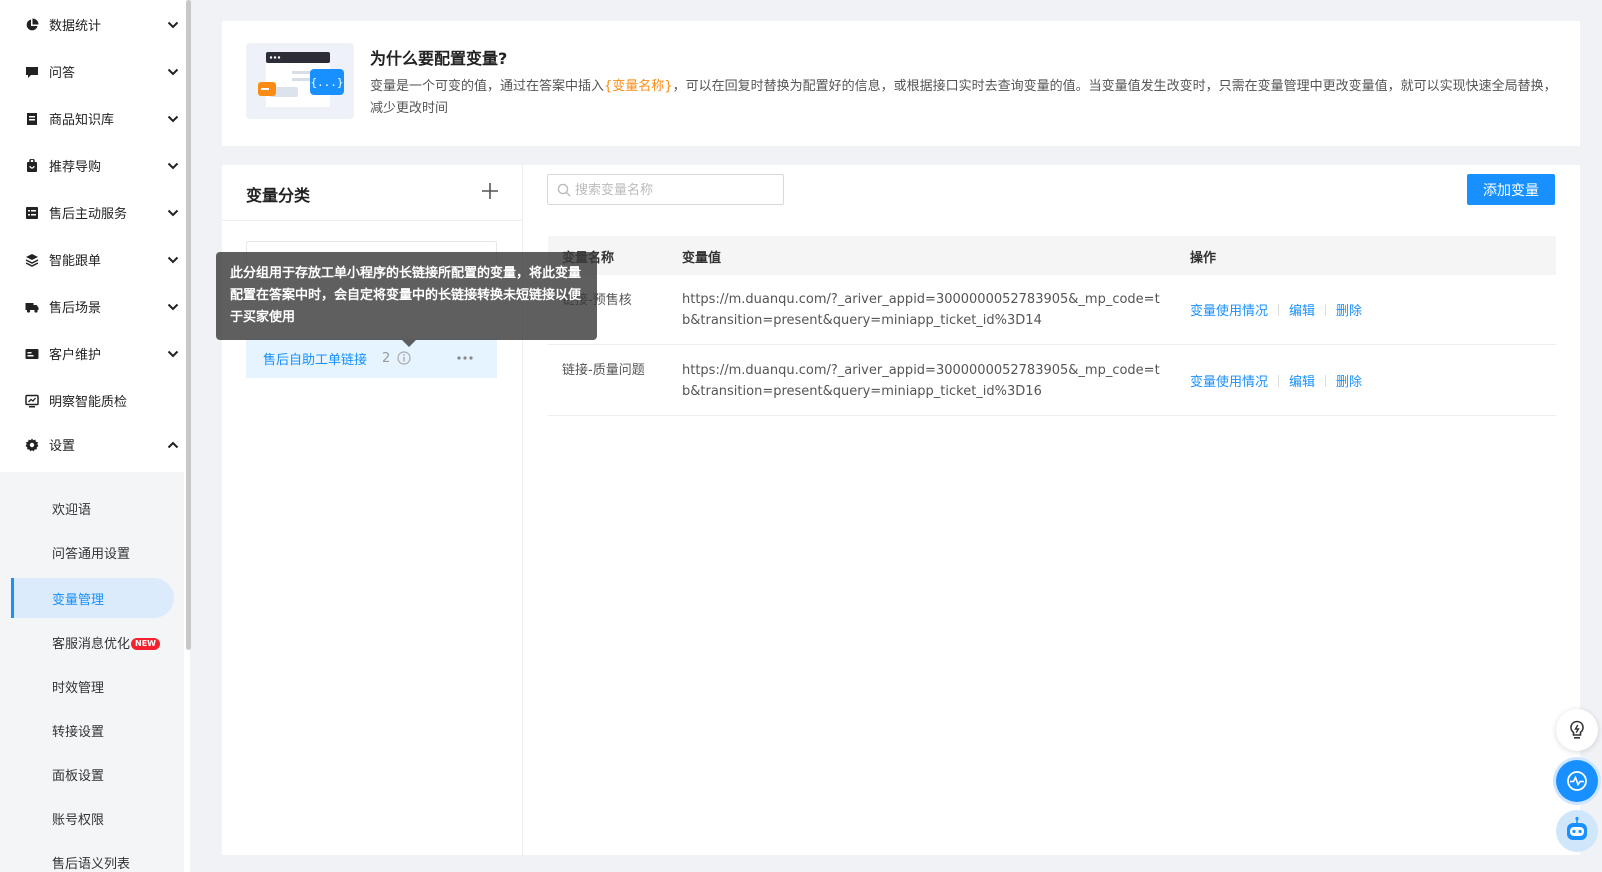  Describe the element at coordinates (409, 343) in the screenshot. I see `tooltip-arrow` at that location.